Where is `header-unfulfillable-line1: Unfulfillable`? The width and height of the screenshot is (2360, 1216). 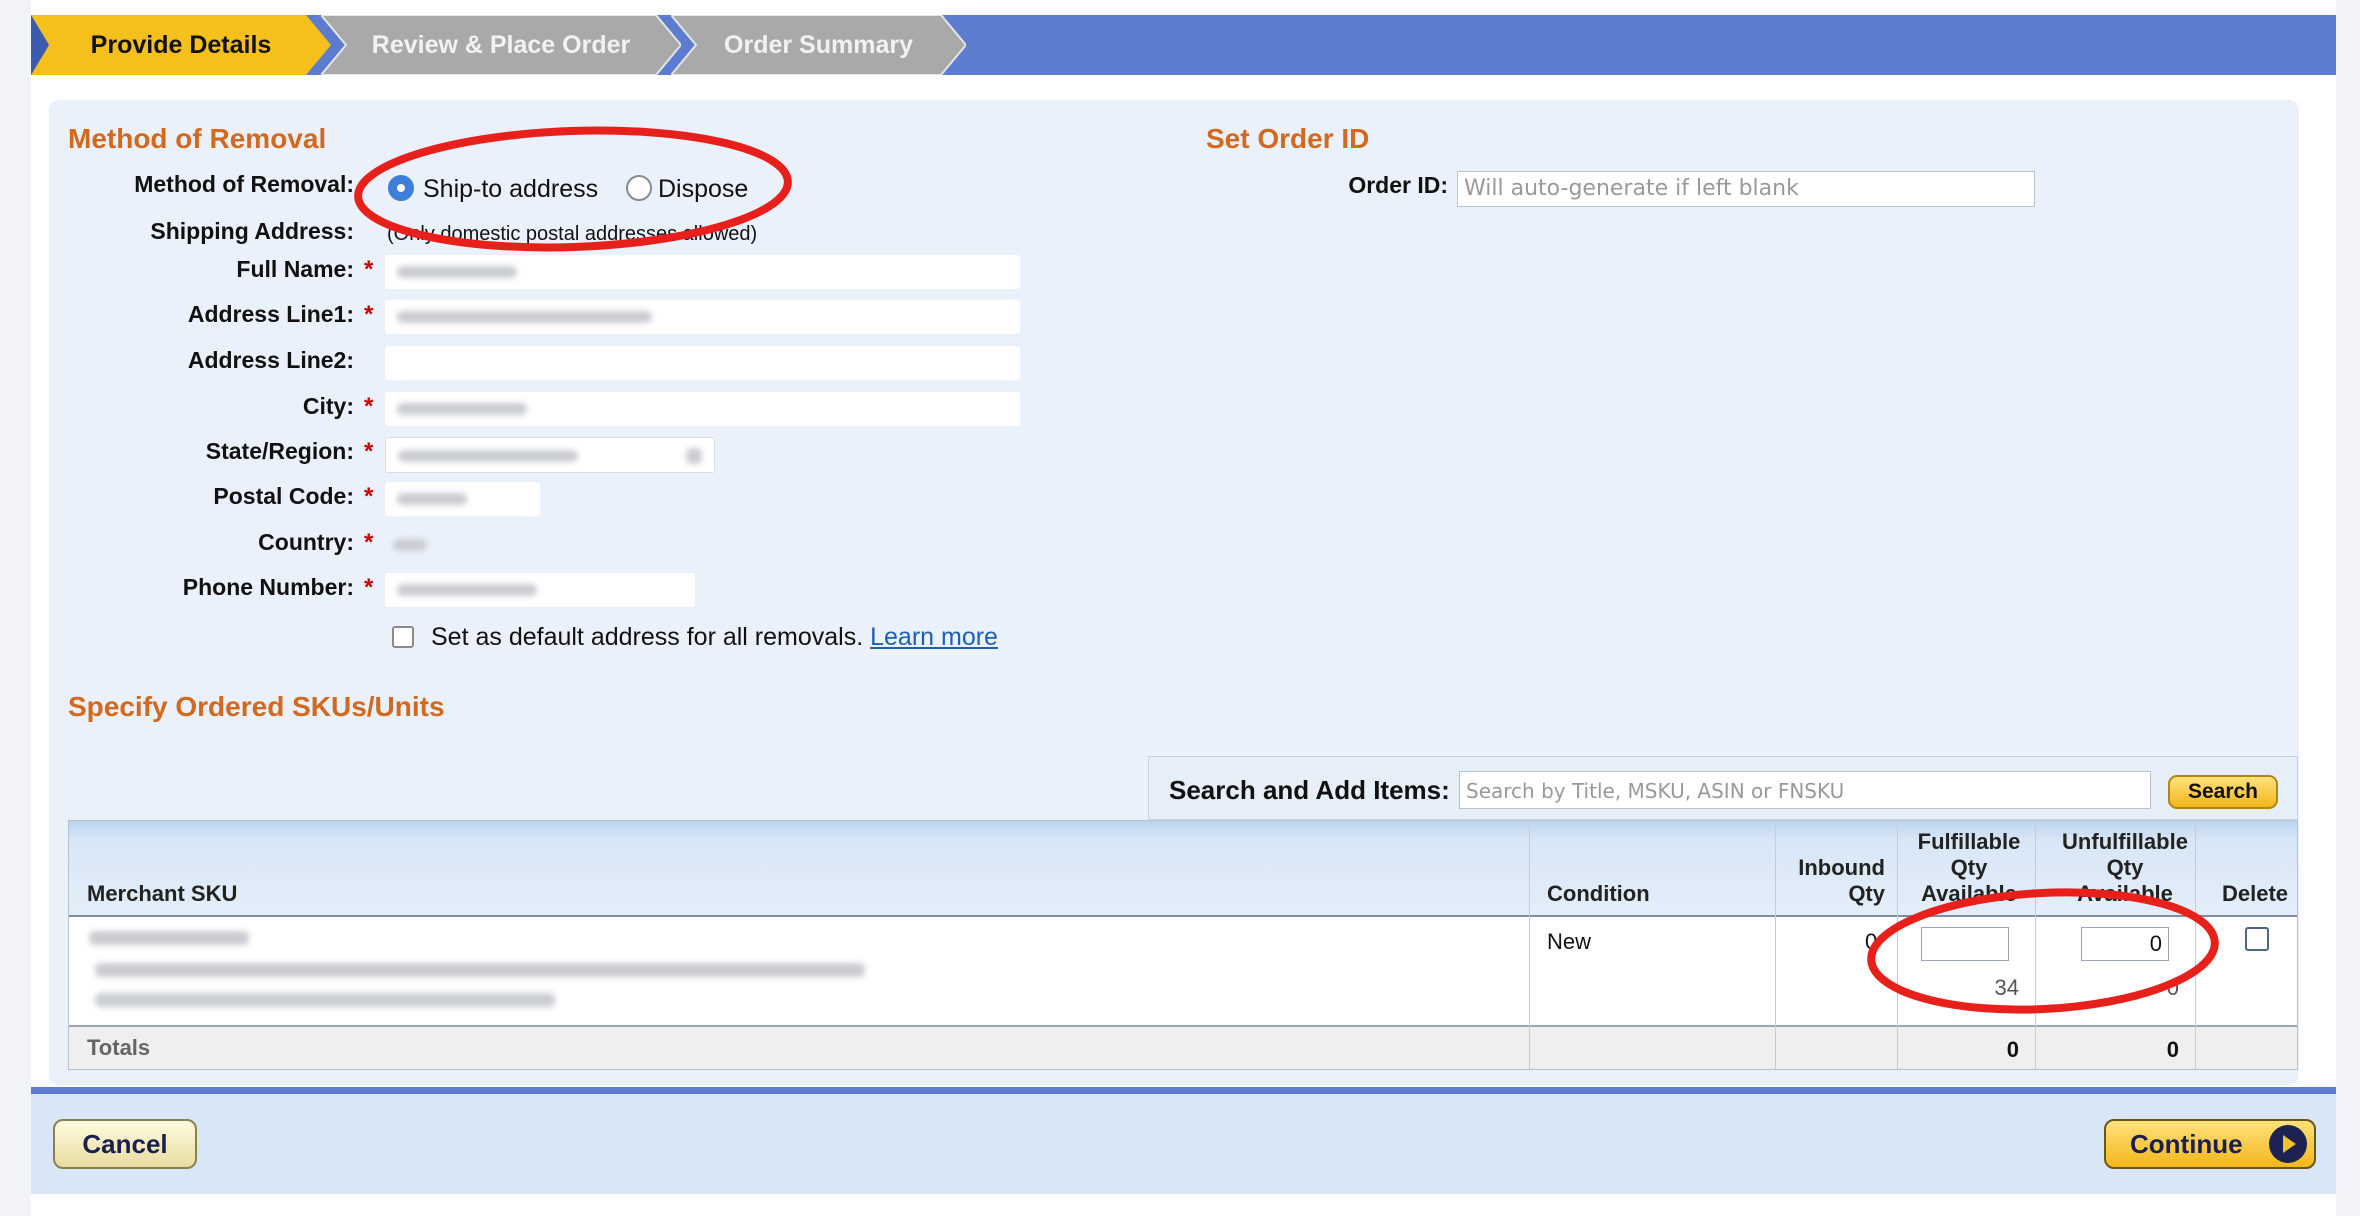 header-unfulfillable-line1: Unfulfillable is located at coordinates (2125, 841).